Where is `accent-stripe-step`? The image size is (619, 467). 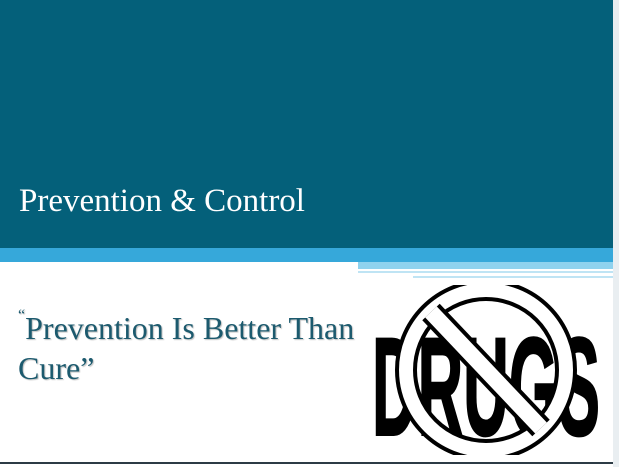
accent-stripe-step is located at coordinates (485, 265).